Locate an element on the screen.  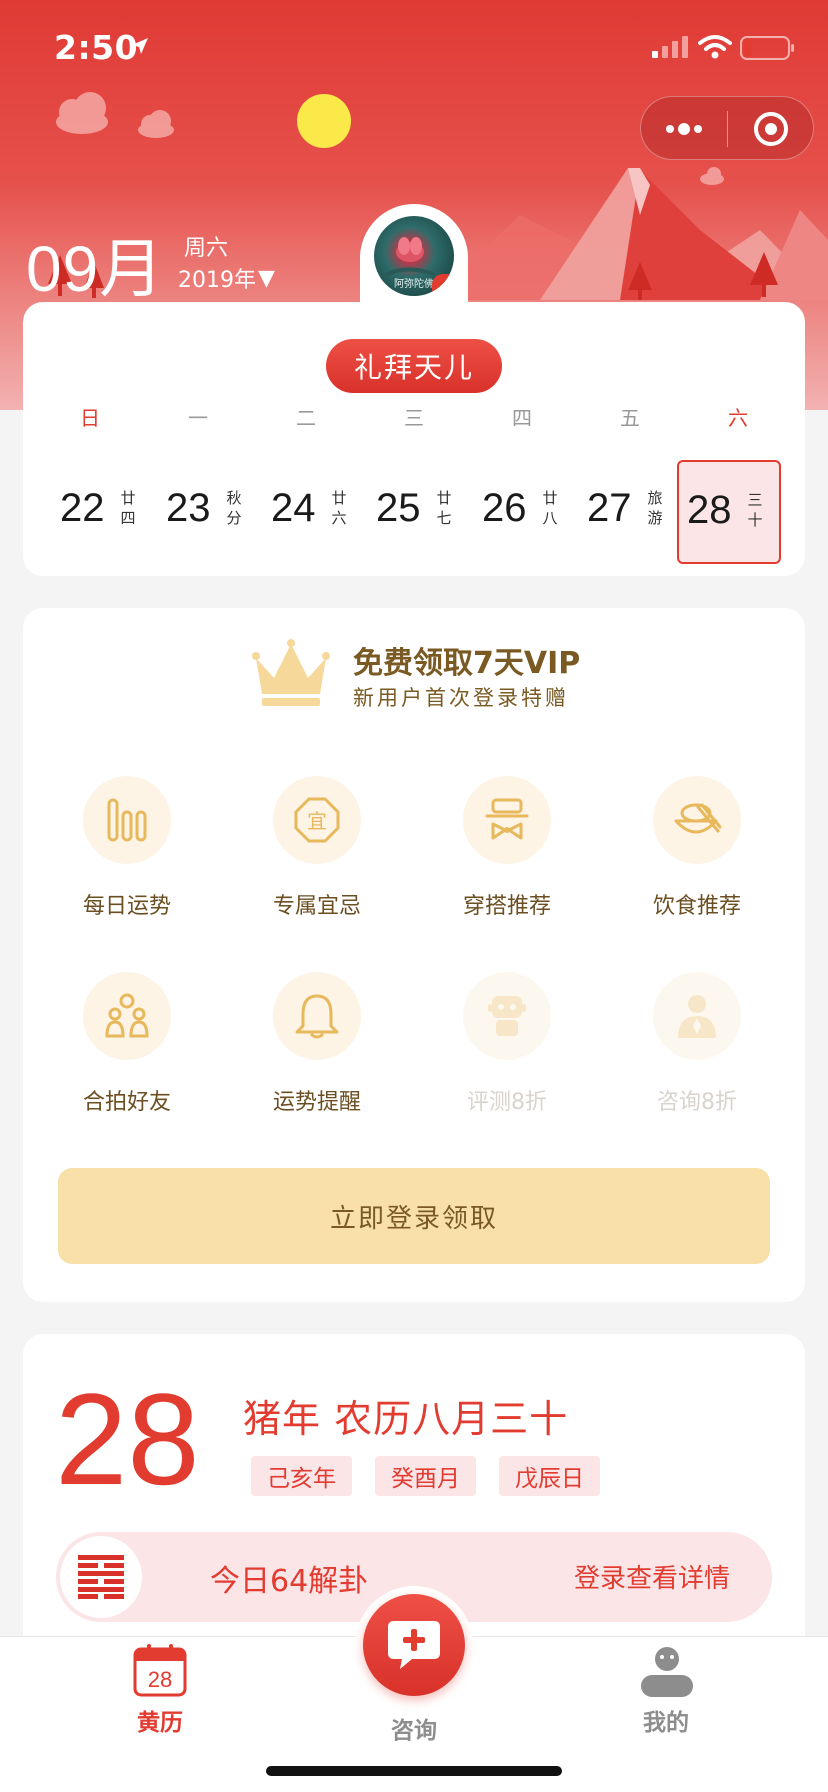
day-cell: 22 廿四 is located at coordinates (104, 512).